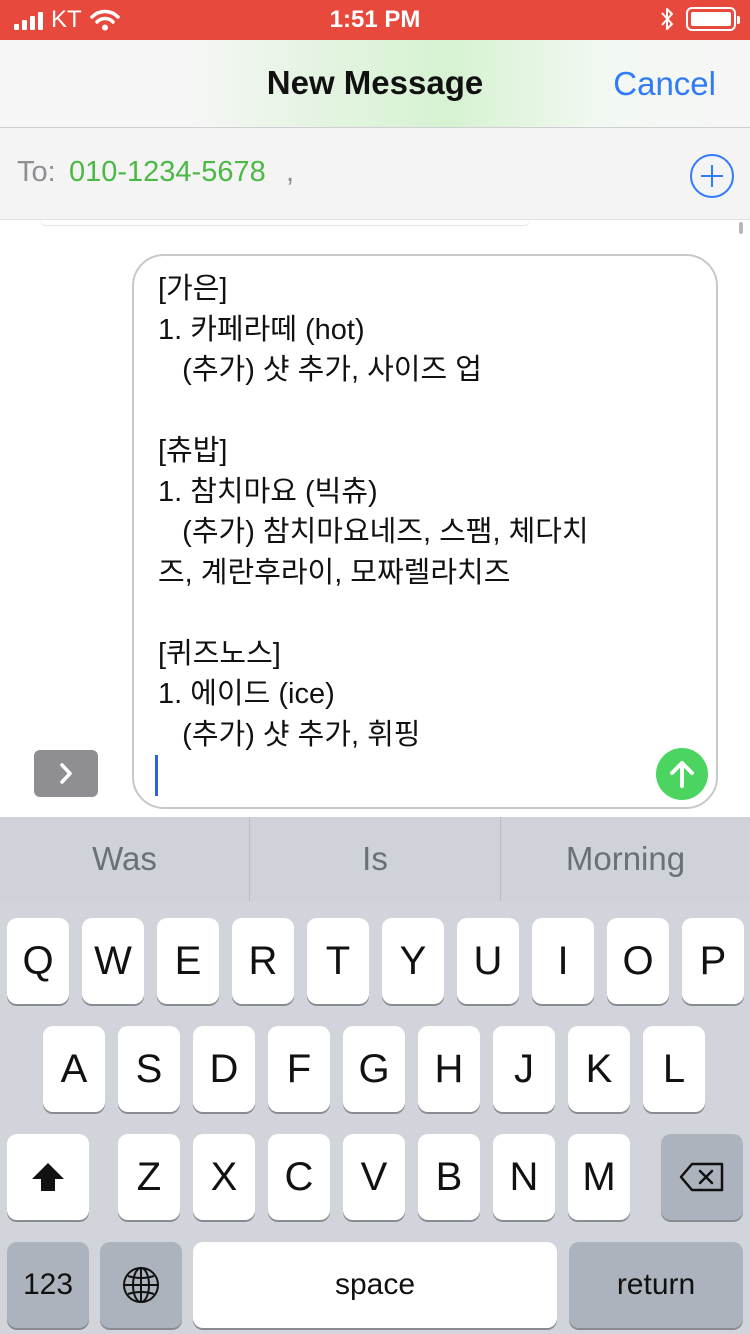 The height and width of the screenshot is (1334, 750). I want to click on key-x: X, so click(224, 1177).